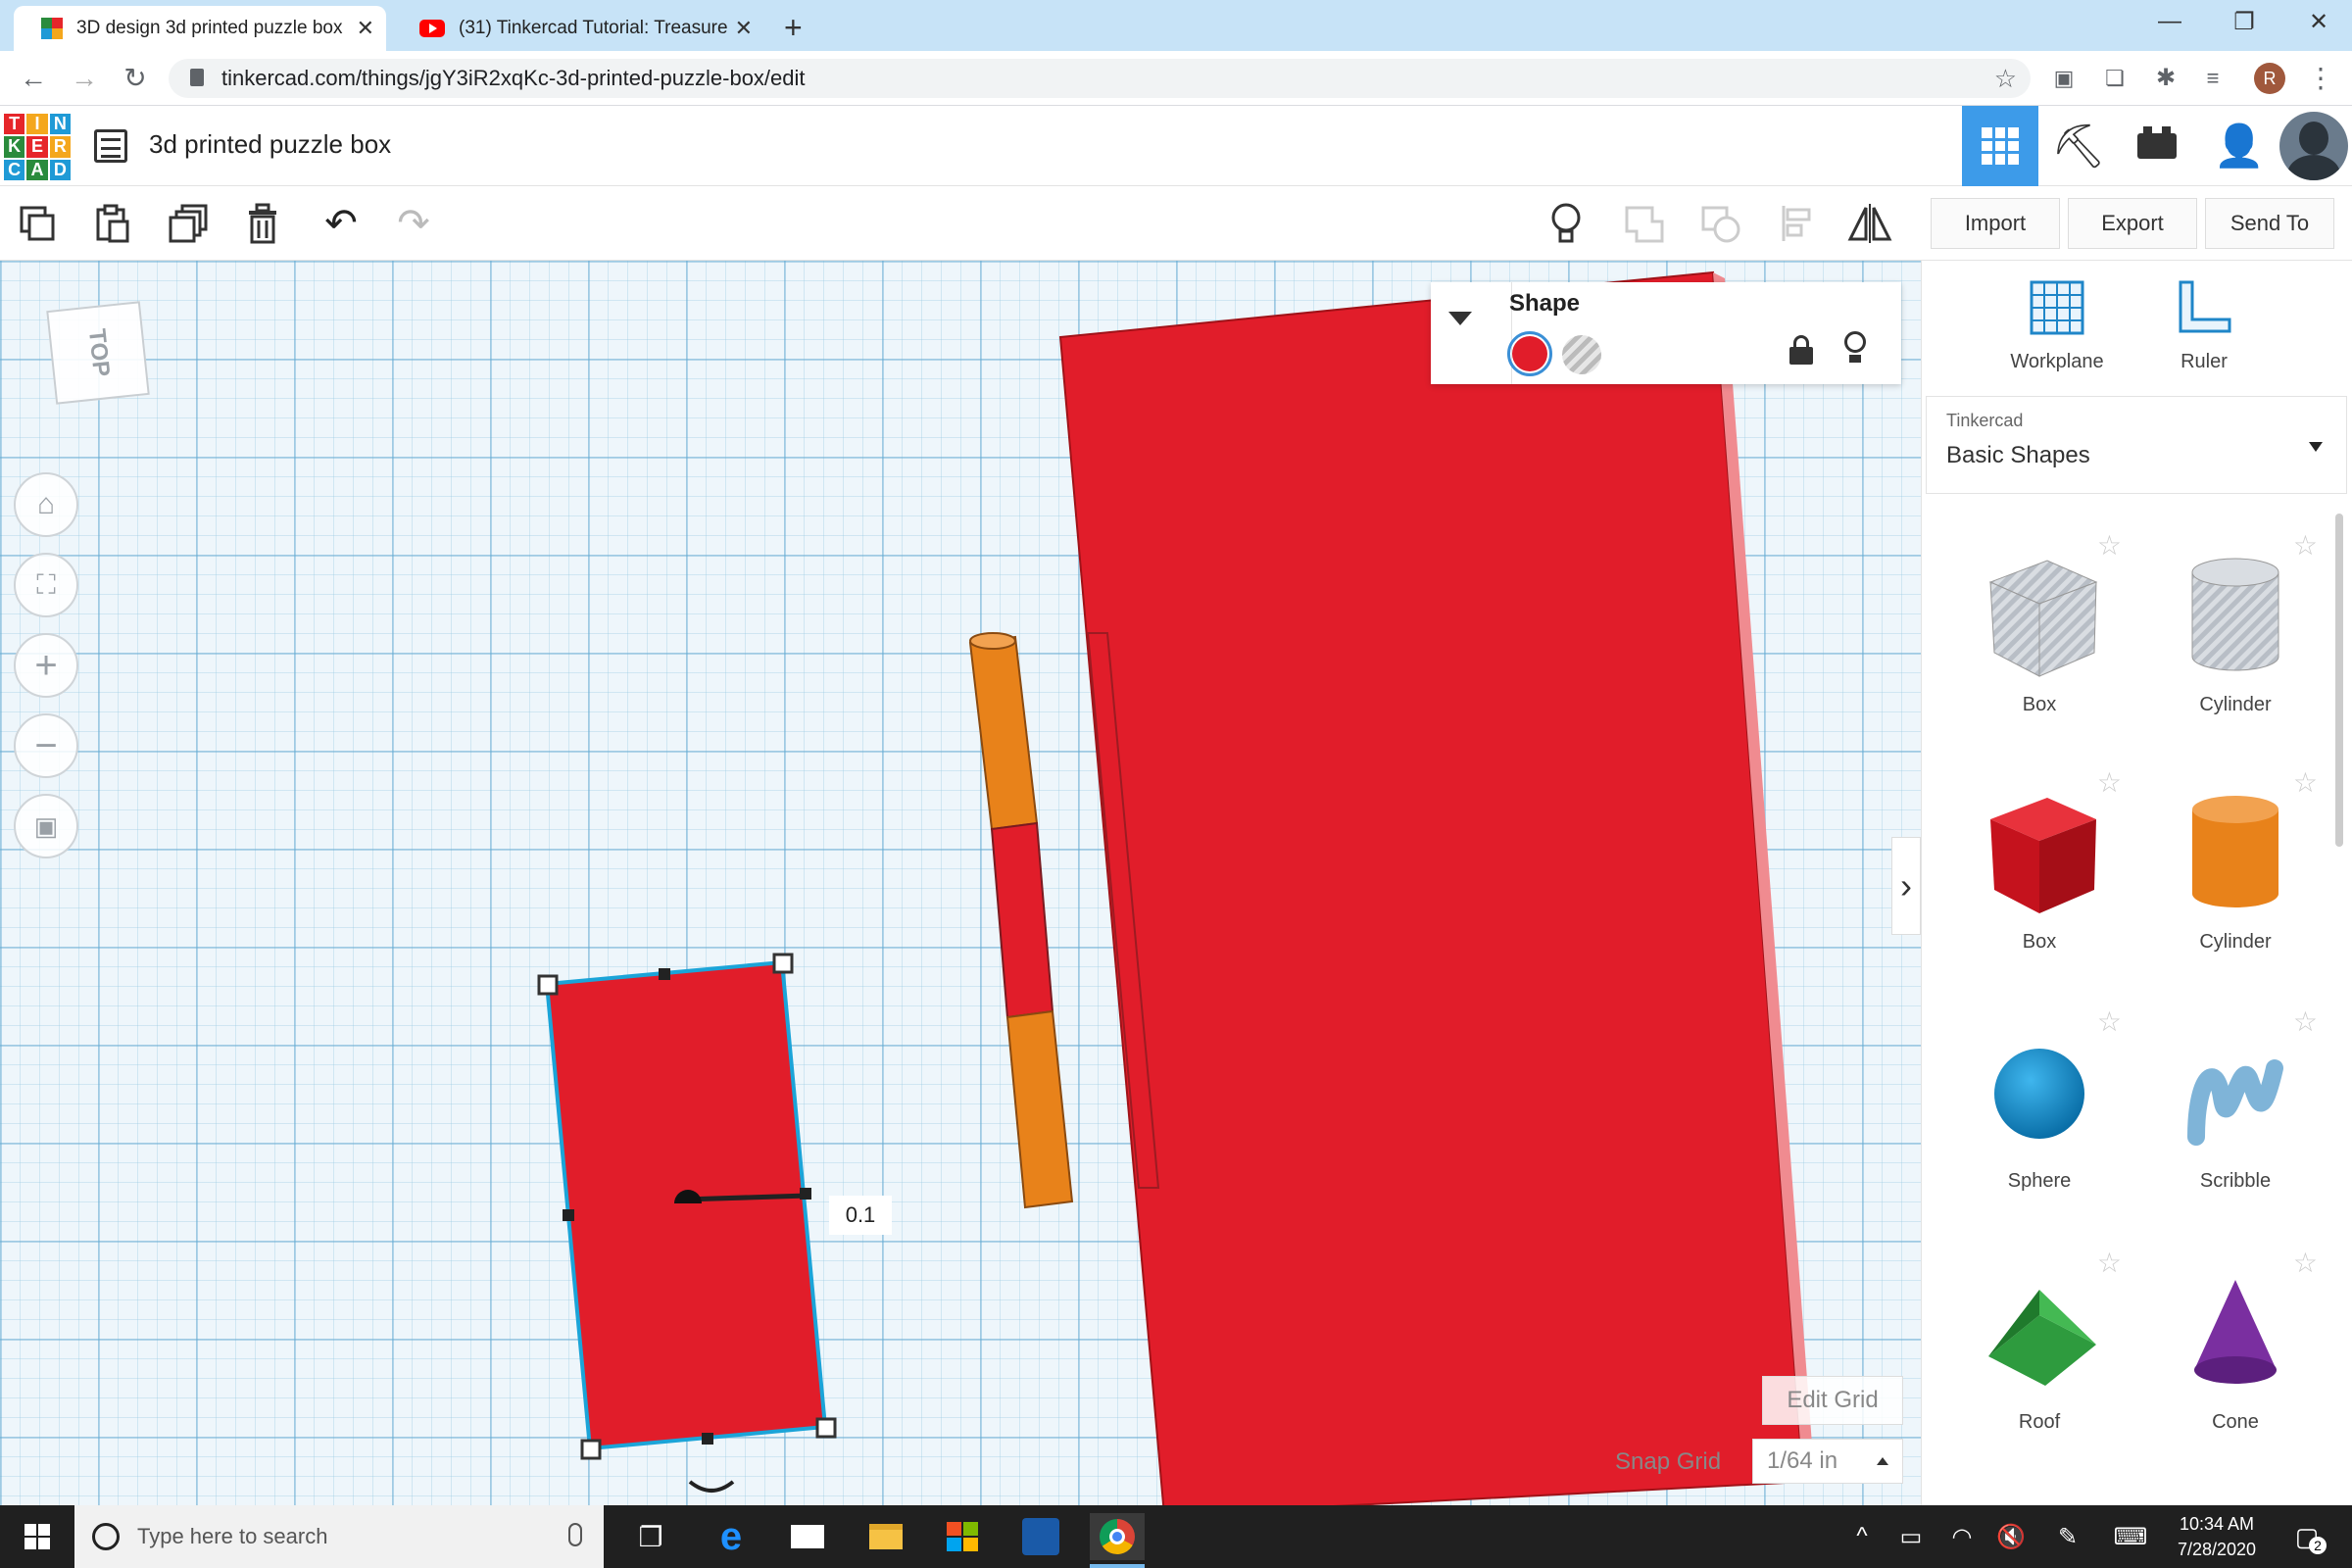  What do you see at coordinates (2011, 1536) in the screenshot?
I see `volume-mute-icon: 🔇` at bounding box center [2011, 1536].